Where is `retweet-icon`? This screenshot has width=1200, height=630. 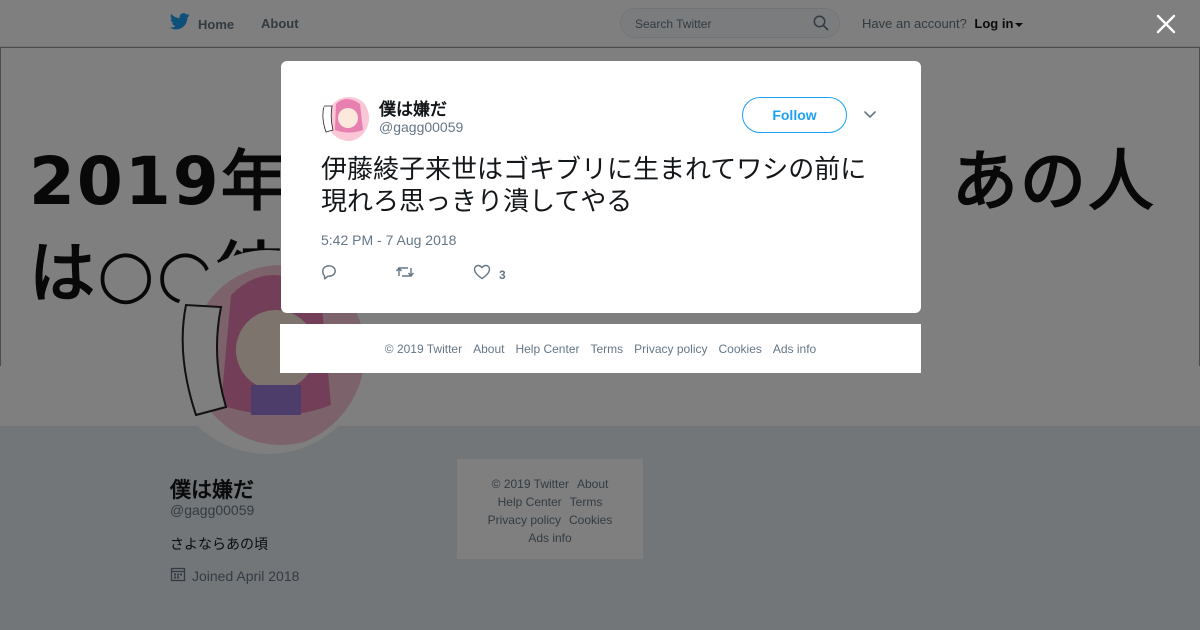
retweet-icon is located at coordinates (405, 274).